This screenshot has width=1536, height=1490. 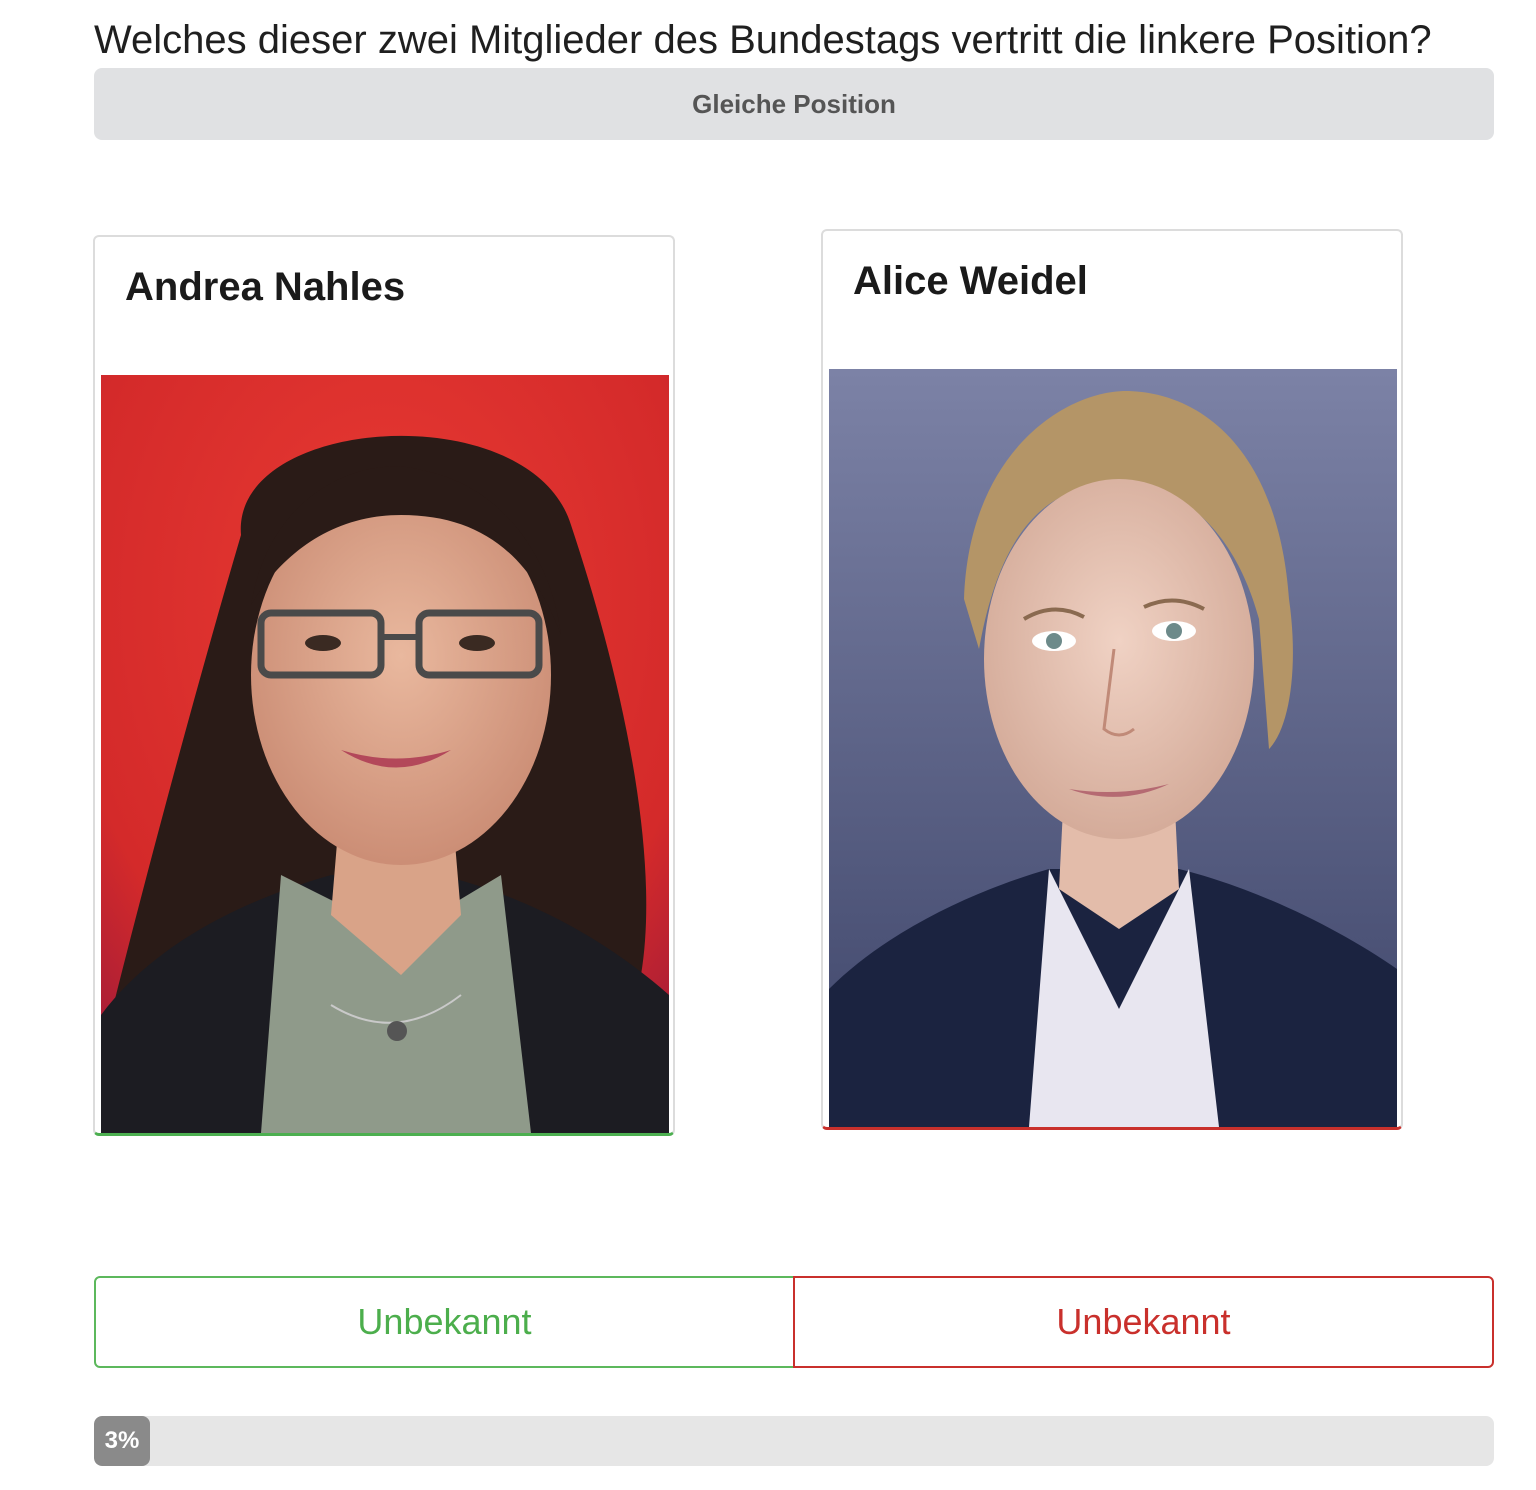 What do you see at coordinates (970, 281) in the screenshot?
I see `candidate-name-right: Alice Weidel` at bounding box center [970, 281].